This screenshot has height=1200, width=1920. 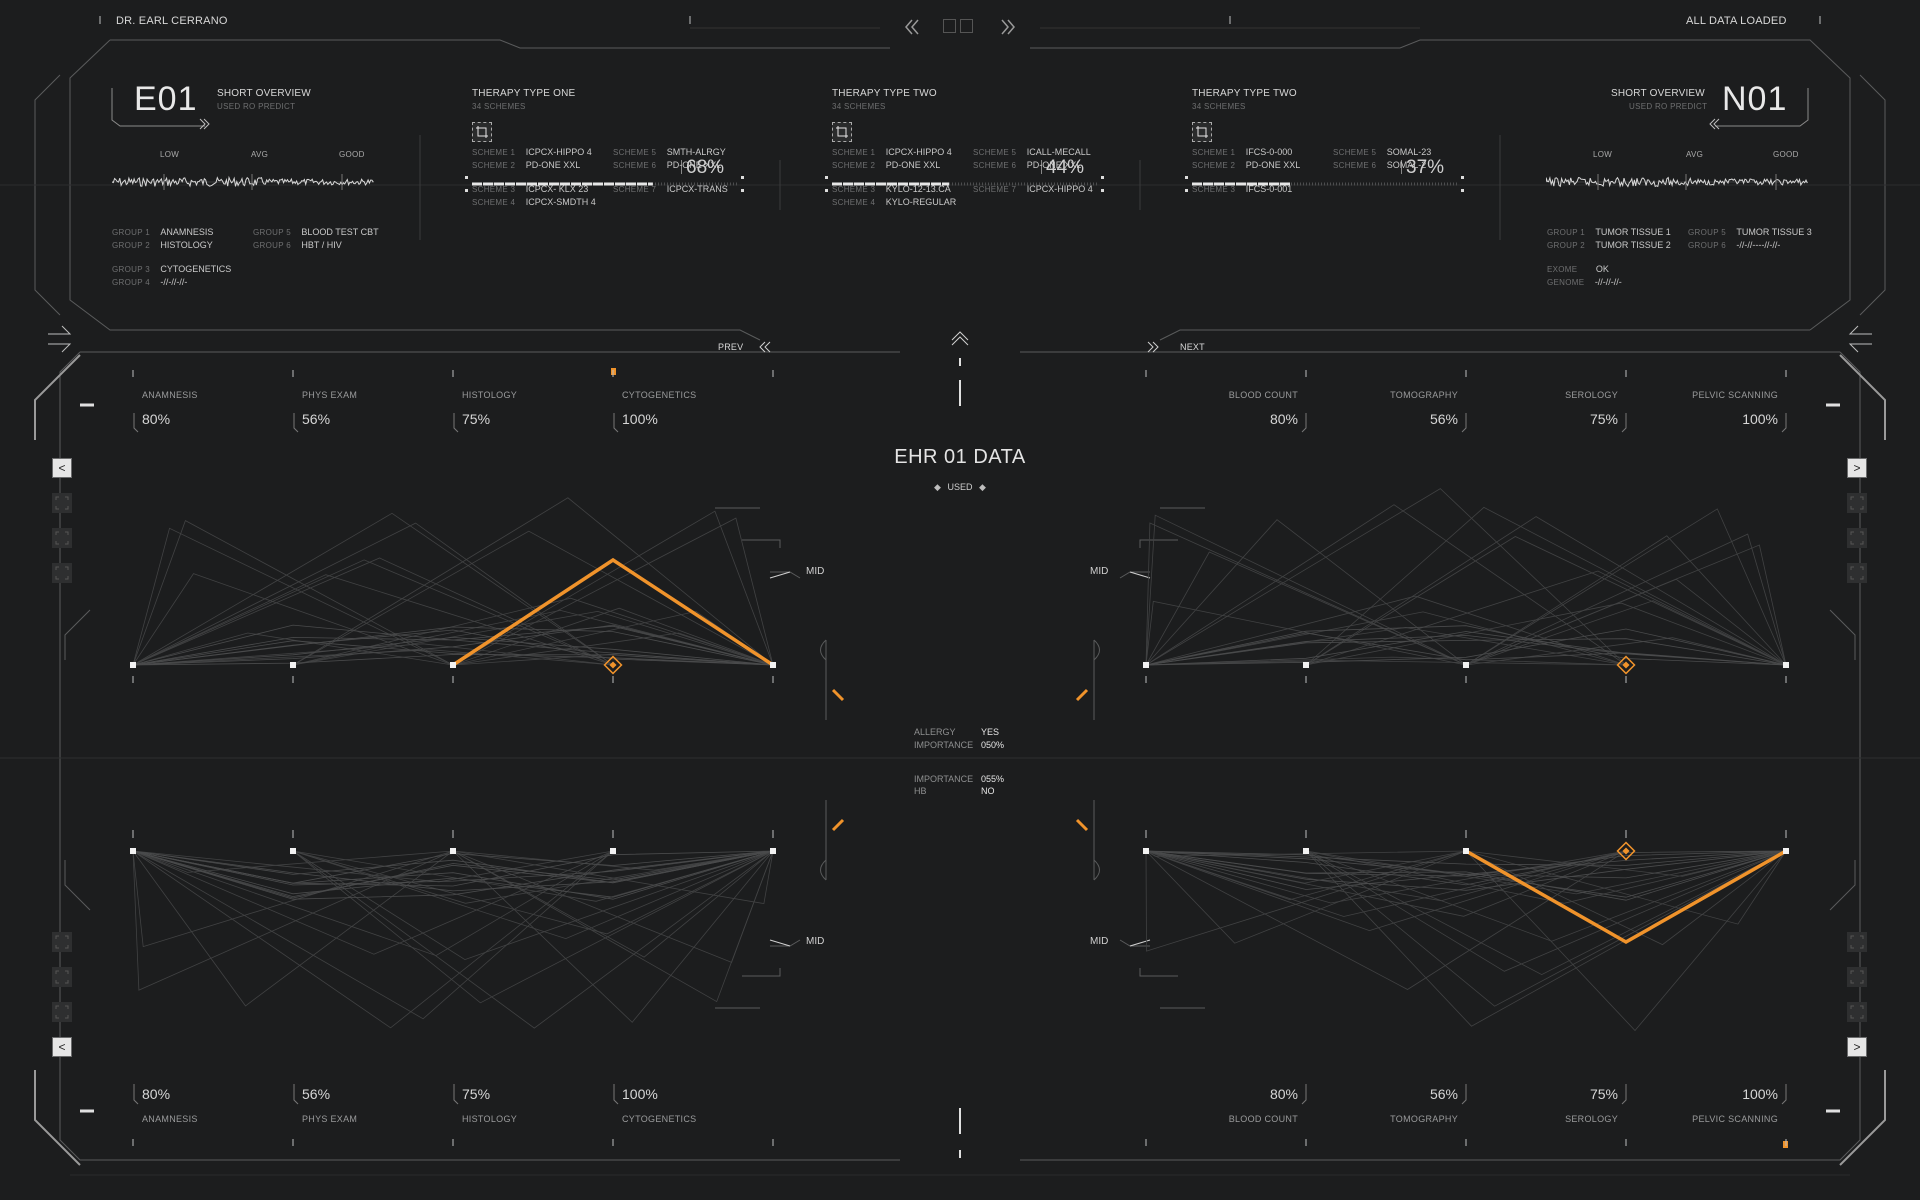 I want to click on info-top: ALLERGY YES IMPORTANCE 050%, so click(x=974, y=736).